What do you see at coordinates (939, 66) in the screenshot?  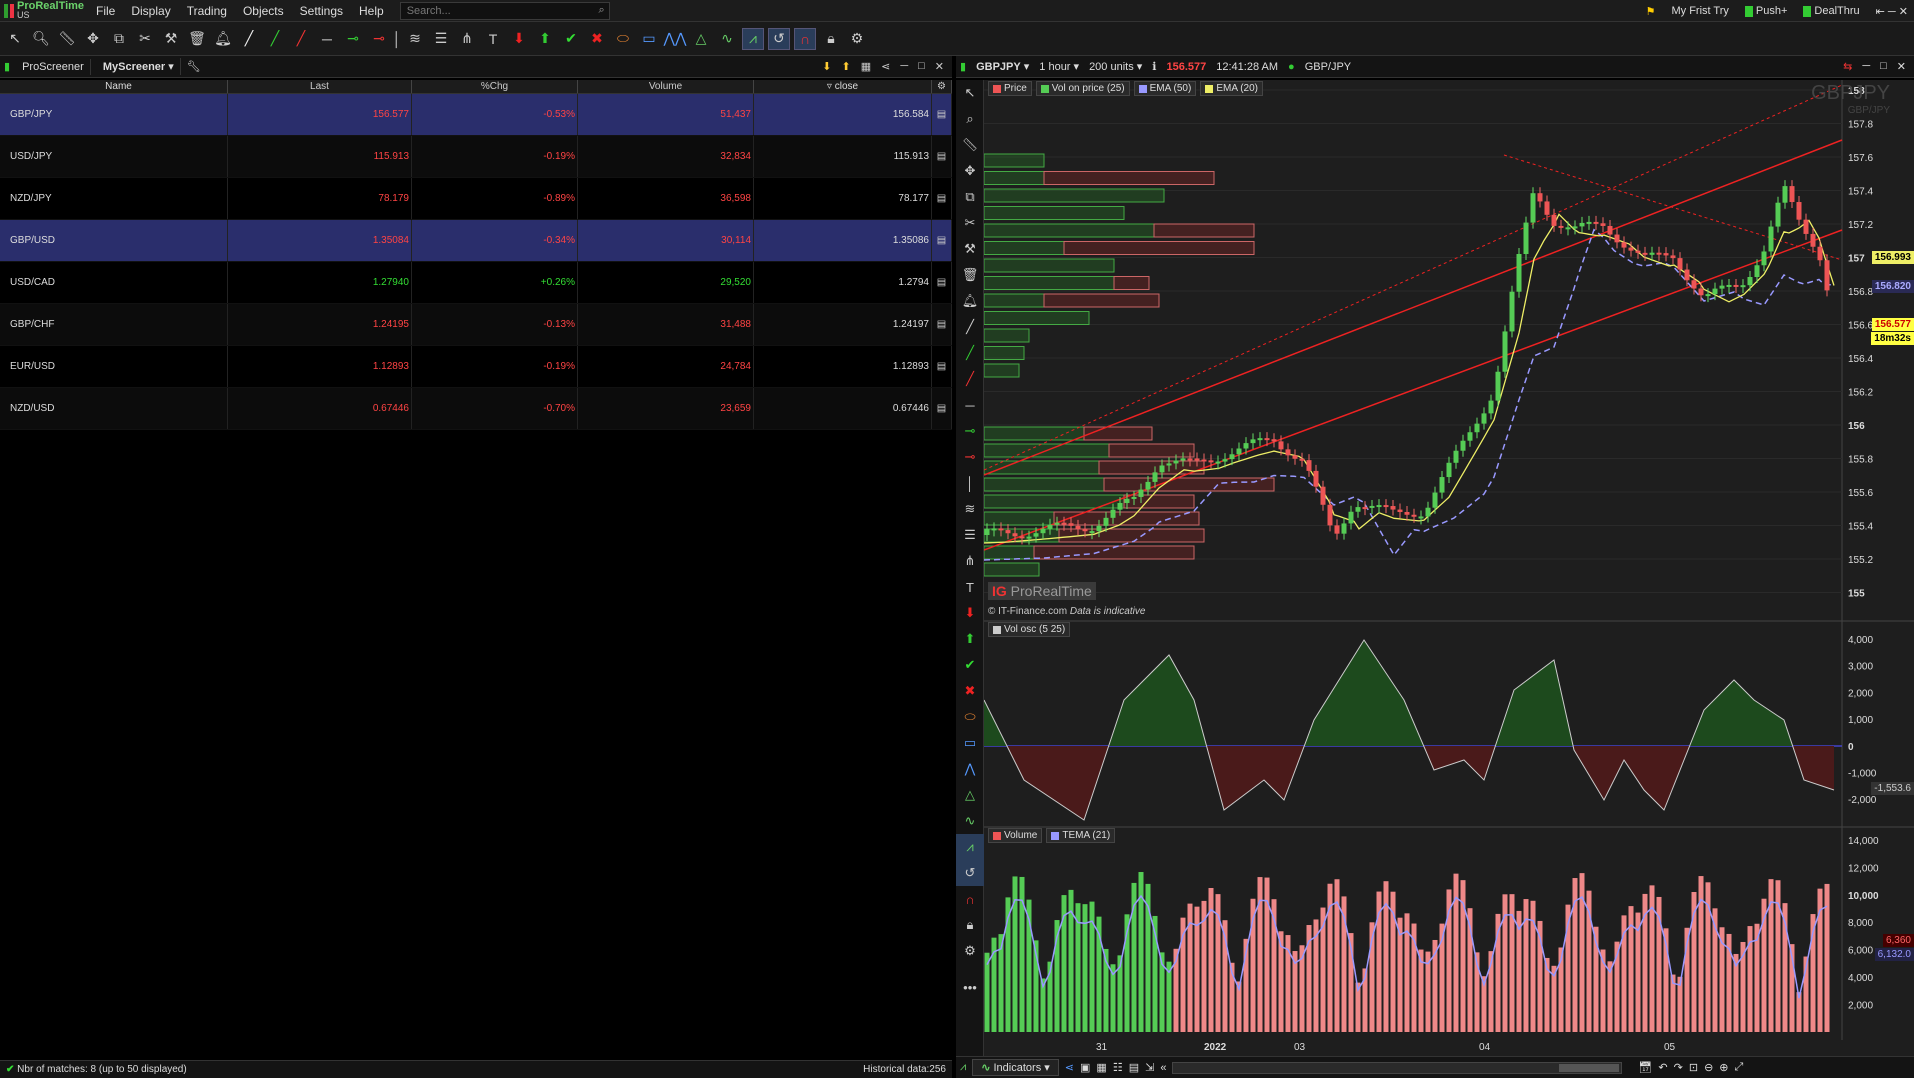 I see `close-icon: ✕` at bounding box center [939, 66].